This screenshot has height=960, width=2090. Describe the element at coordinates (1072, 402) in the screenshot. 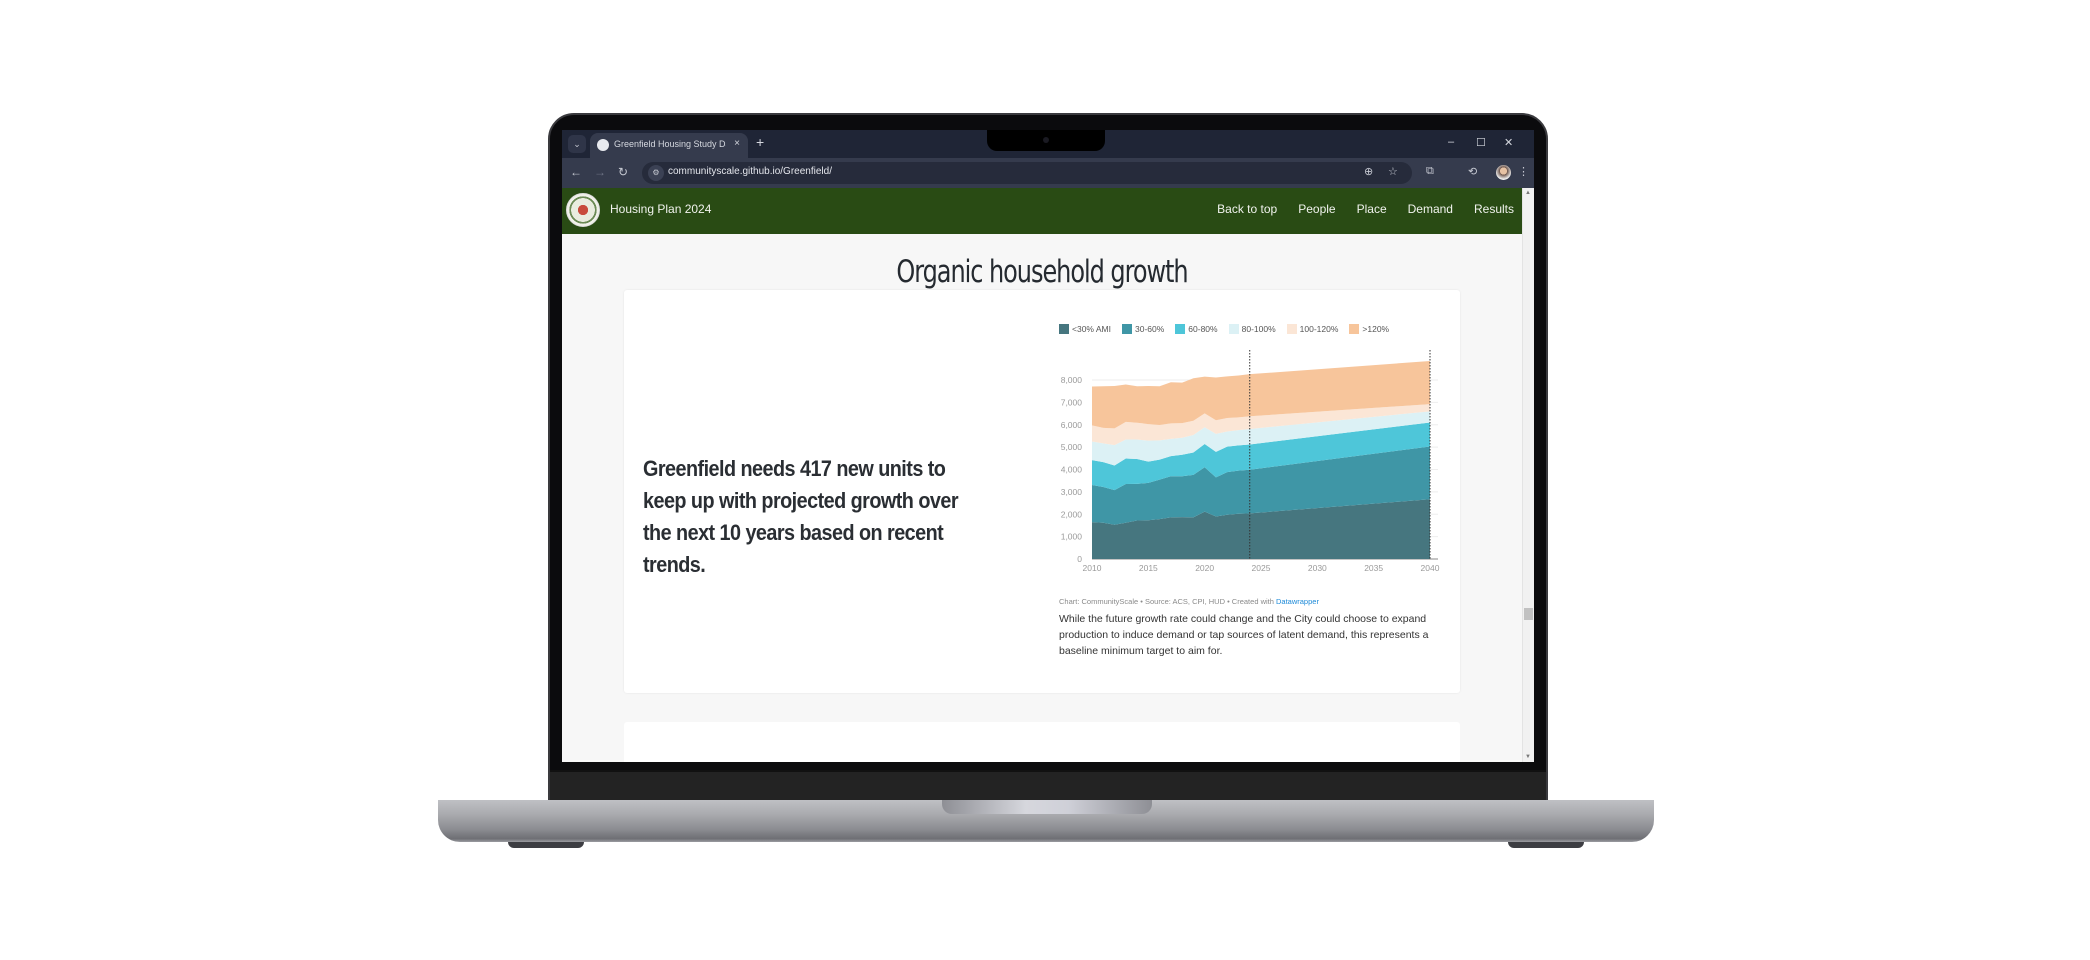

I see `y-tick-label: 7,000` at that location.